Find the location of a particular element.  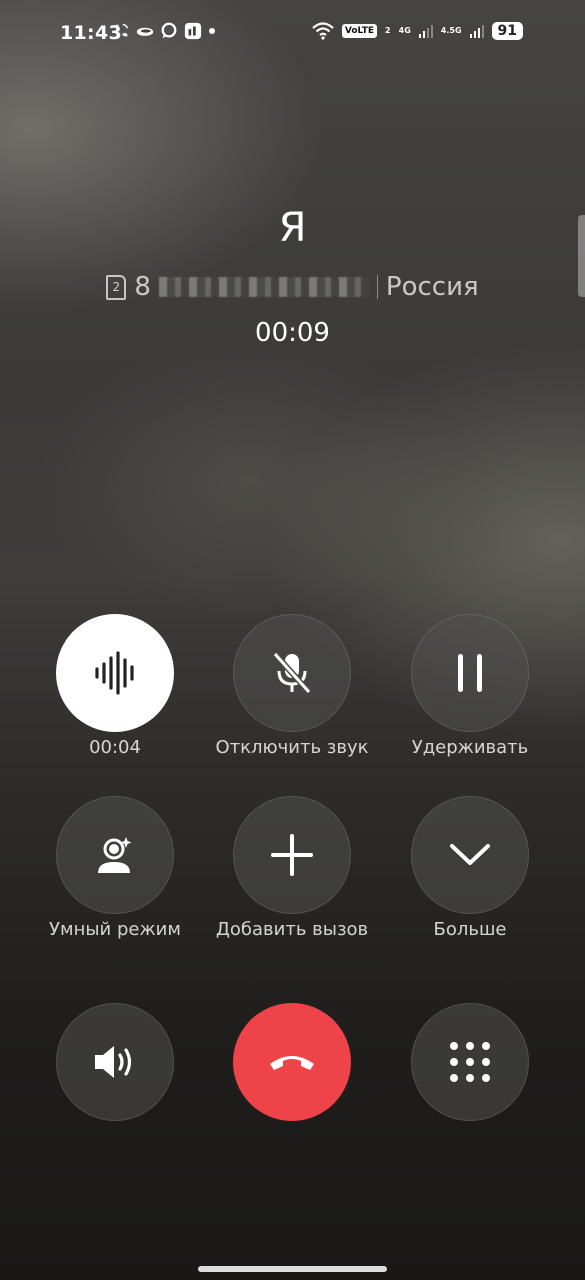

smart-mode-label: Умный режим is located at coordinates (115, 929).